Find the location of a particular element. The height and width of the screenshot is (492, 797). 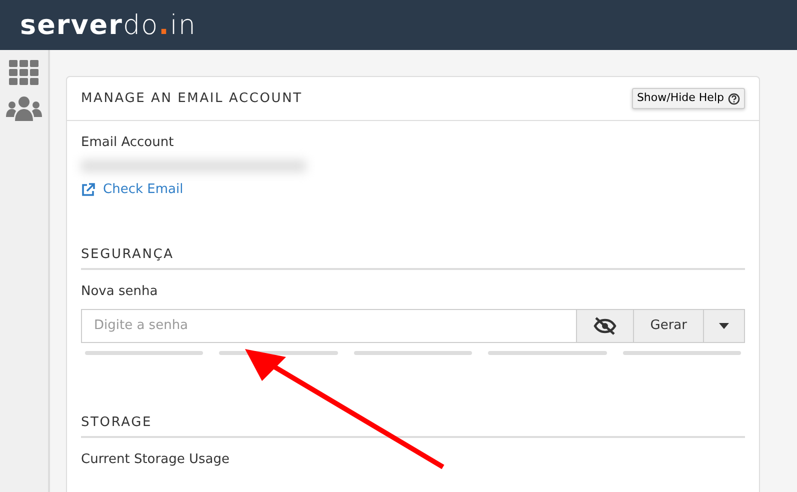

toggle-visibility-button is located at coordinates (605, 326).